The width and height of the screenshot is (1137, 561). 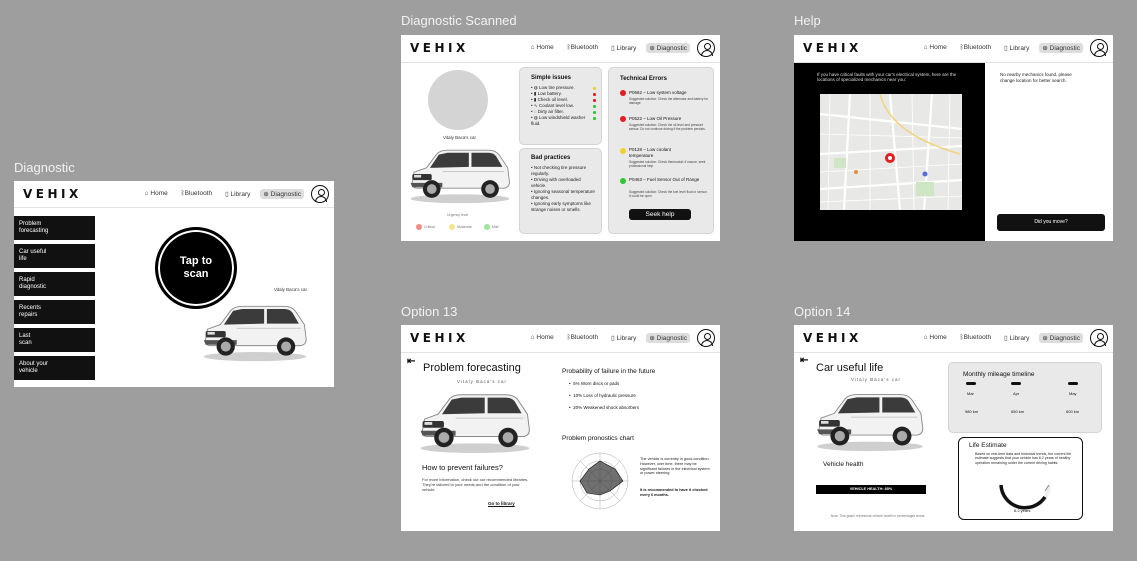 What do you see at coordinates (1073, 411) in the screenshot?
I see `mileage-value: 600 km` at bounding box center [1073, 411].